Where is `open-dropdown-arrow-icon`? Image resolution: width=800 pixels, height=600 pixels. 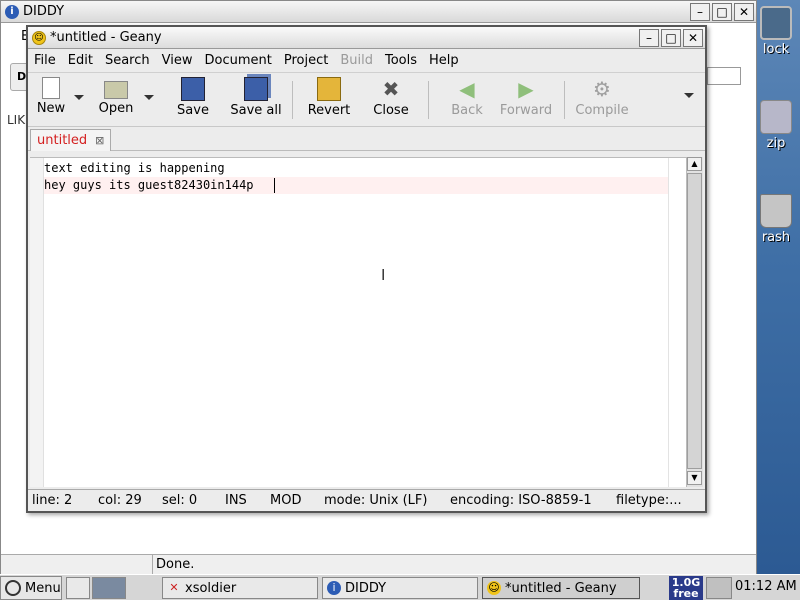 open-dropdown-arrow-icon is located at coordinates (149, 97).